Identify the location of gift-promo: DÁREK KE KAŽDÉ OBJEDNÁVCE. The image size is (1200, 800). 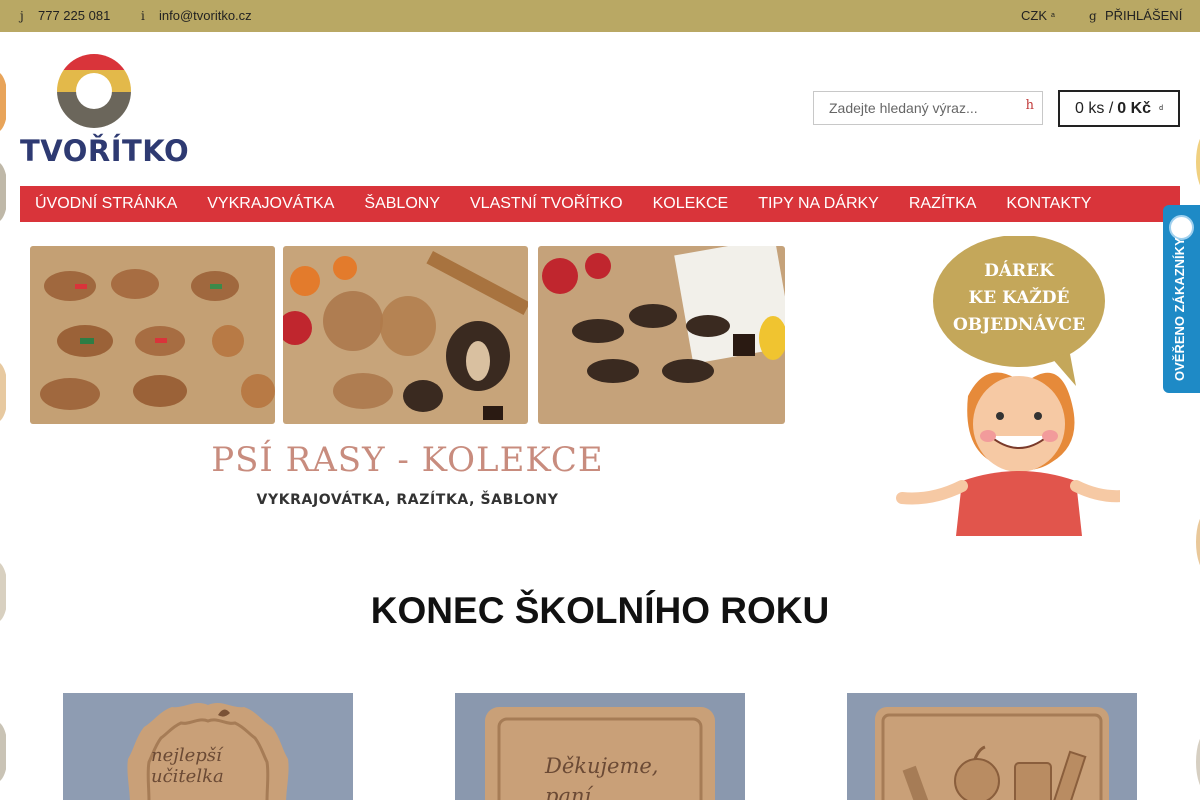
(1011, 385).